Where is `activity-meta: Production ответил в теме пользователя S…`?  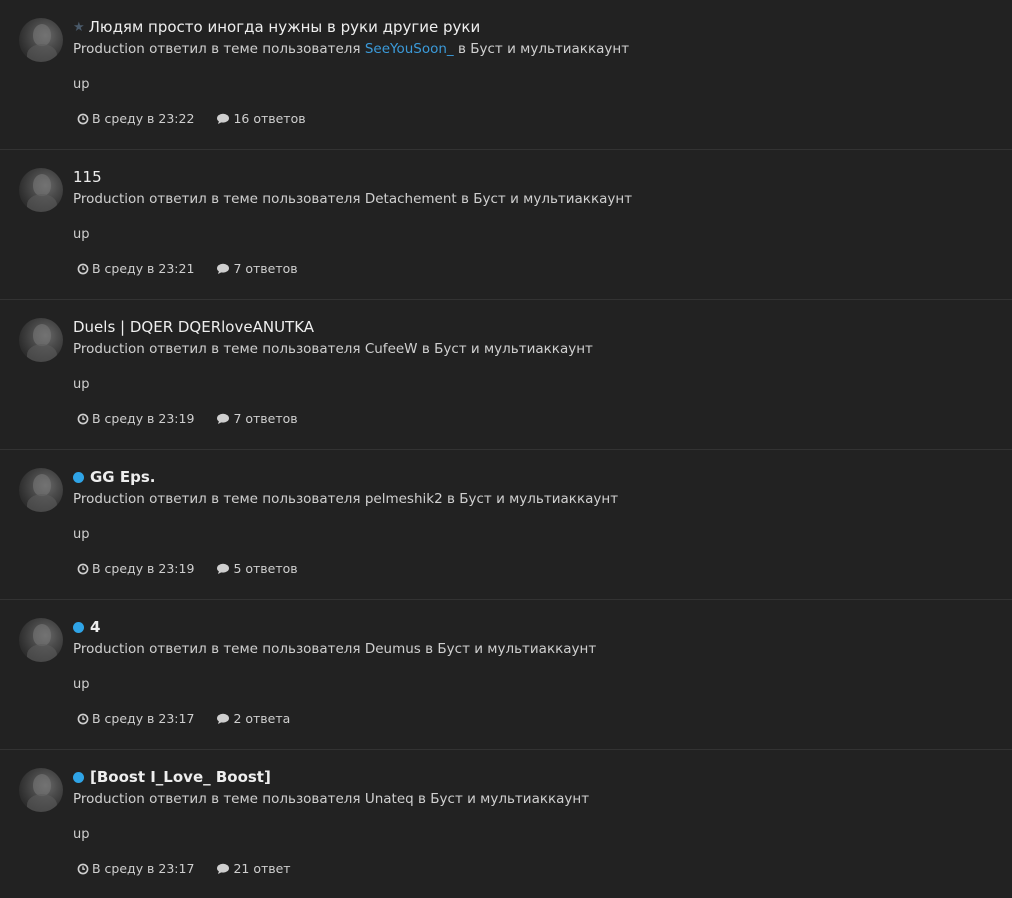
activity-meta: Production ответил в теме пользователя S… is located at coordinates (351, 49).